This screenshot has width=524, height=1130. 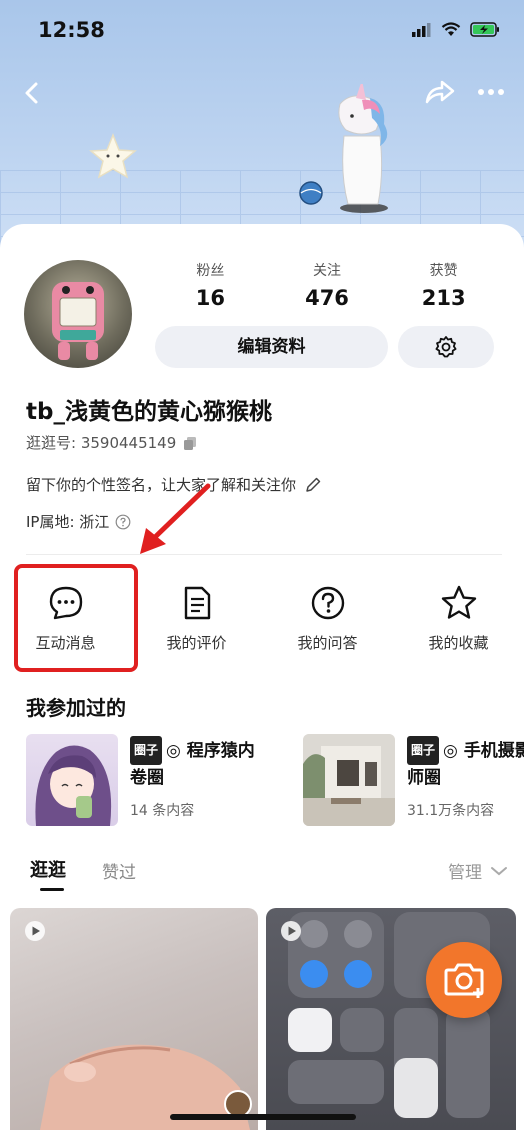 What do you see at coordinates (458, 643) in the screenshot?
I see `action-label: 我的收藏` at bounding box center [458, 643].